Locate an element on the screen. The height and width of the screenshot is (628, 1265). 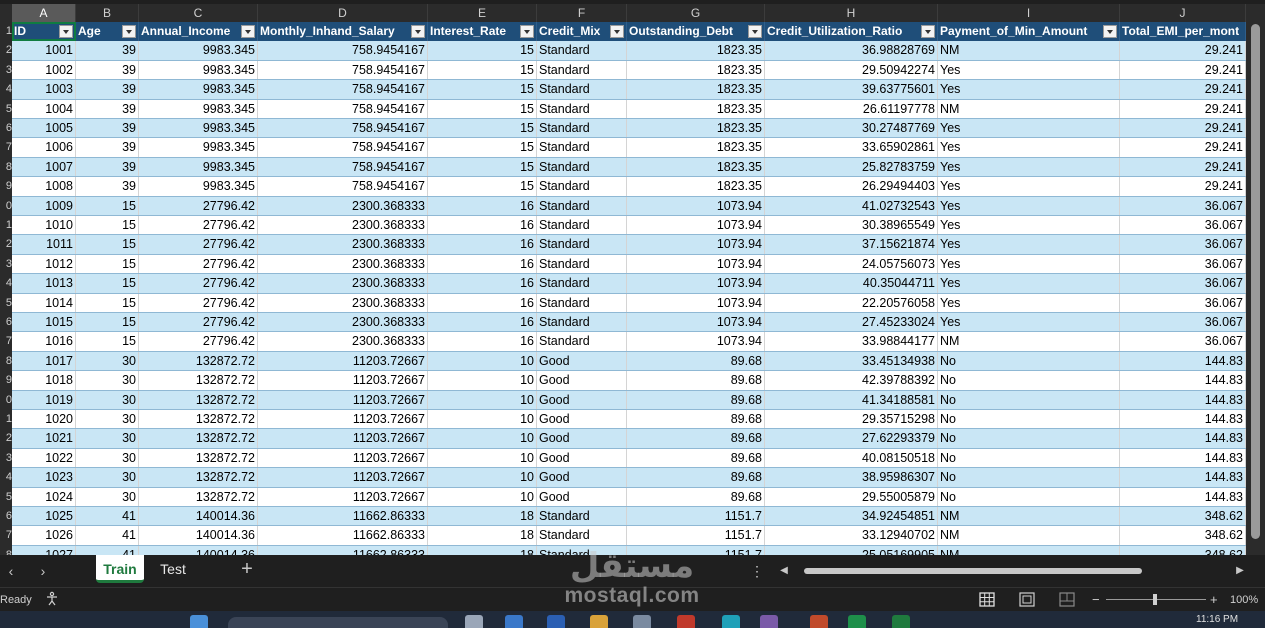
row-number: 2 is located at coordinates (6, 51).